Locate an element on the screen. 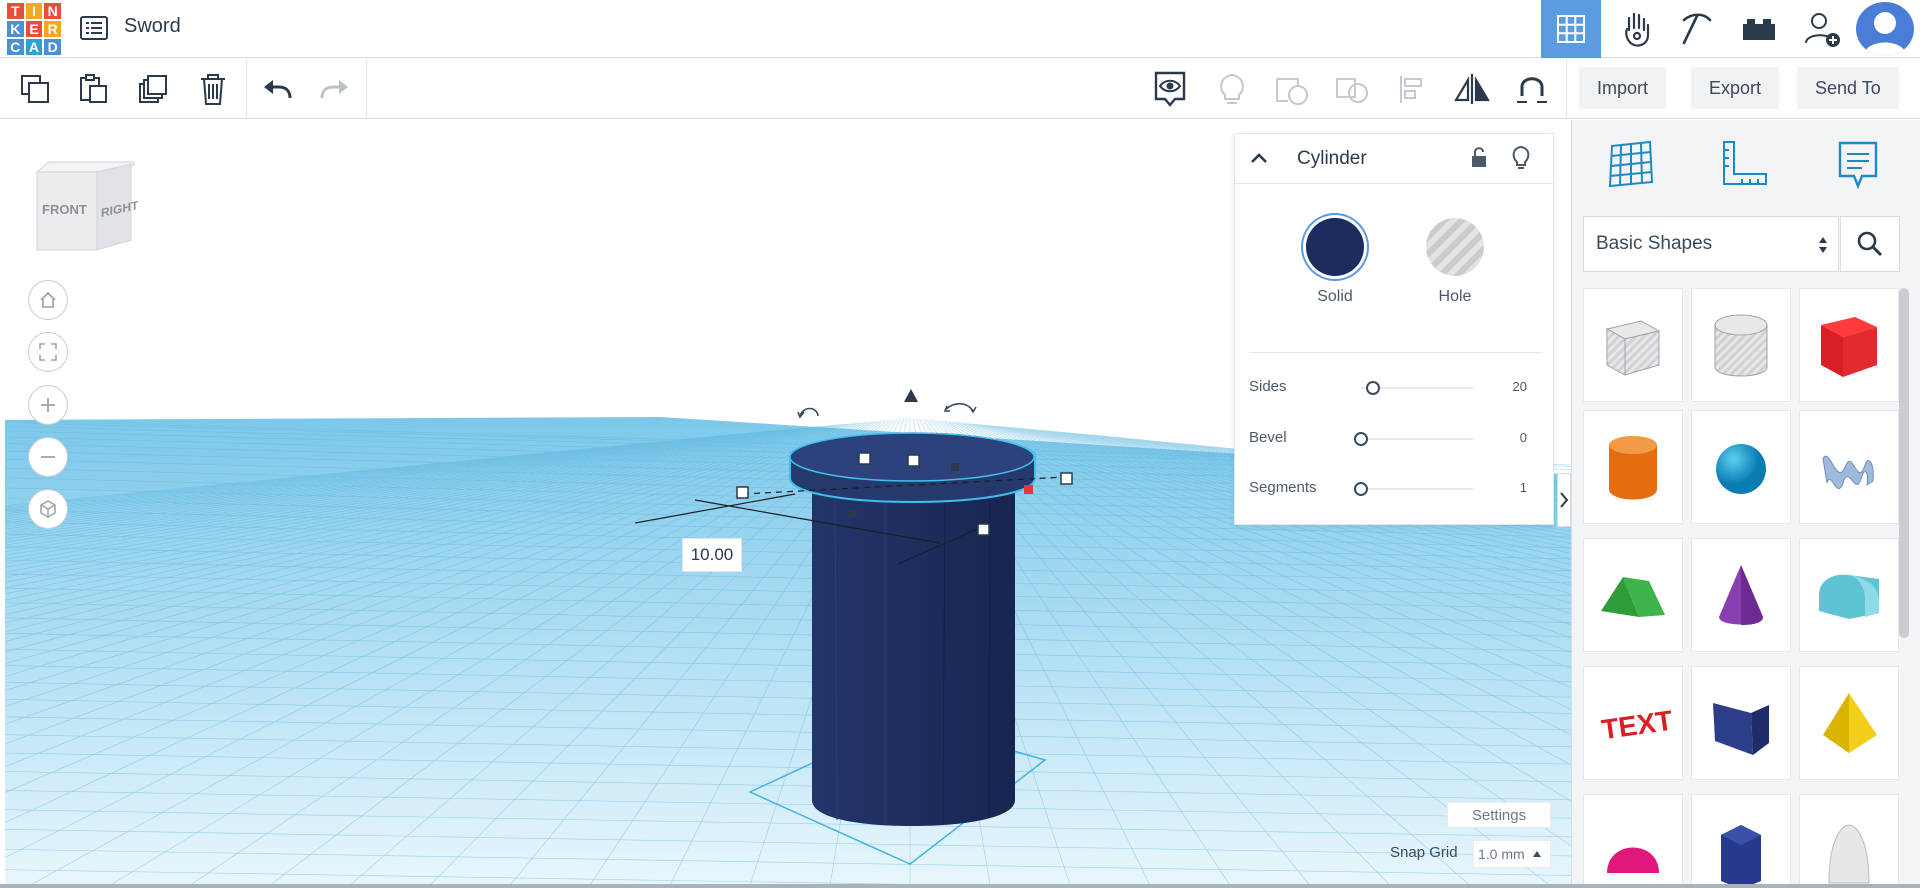 The height and width of the screenshot is (888, 1920). fit-view-button is located at coordinates (48, 352).